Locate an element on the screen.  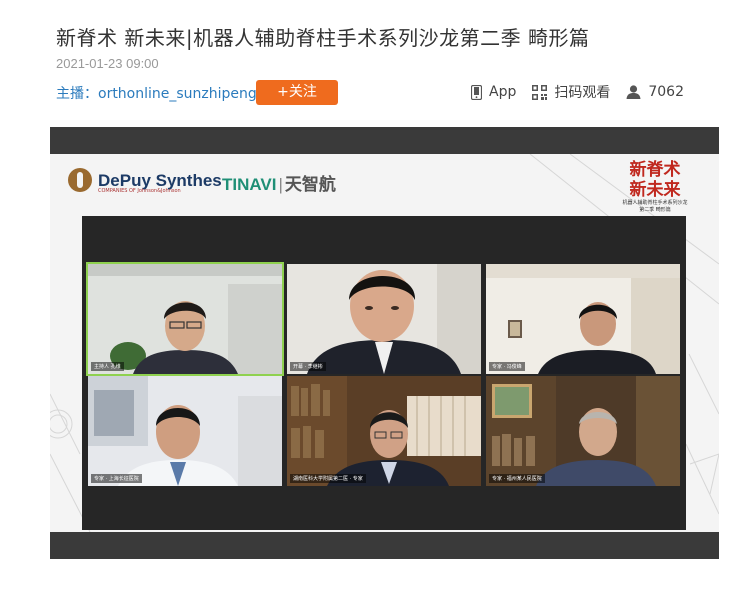
participant-tile-6: 专家 · 福州某人民医院 is located at coordinates (583, 431).